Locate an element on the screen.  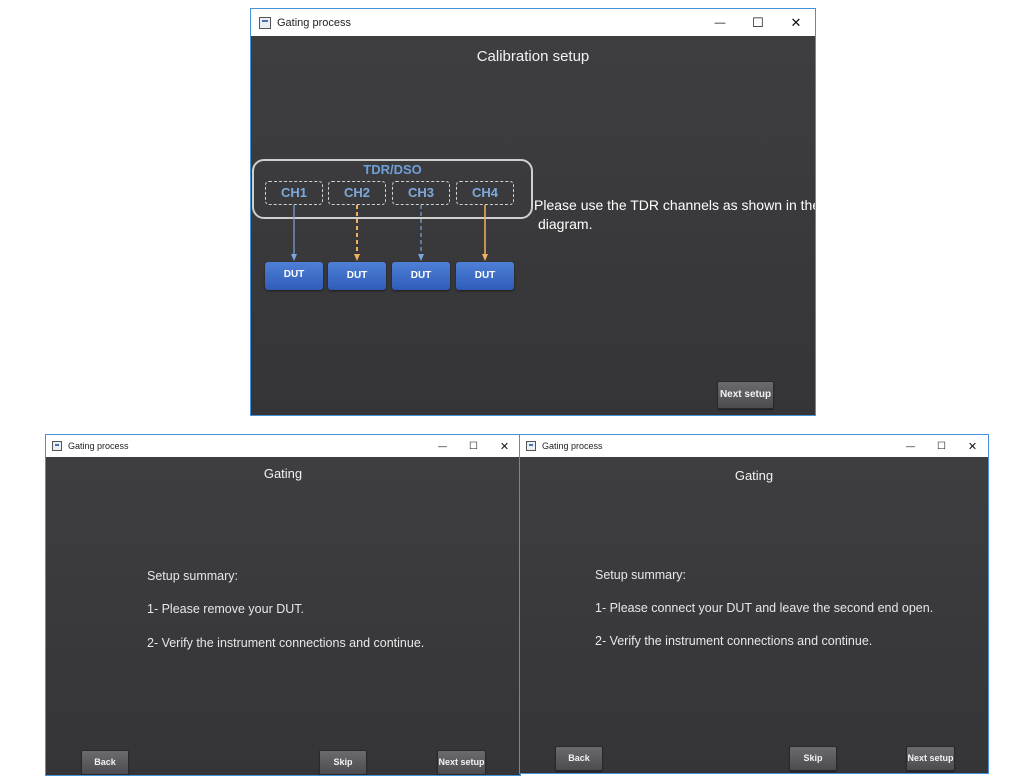
instruction-line-2: diagram. is located at coordinates (565, 224).